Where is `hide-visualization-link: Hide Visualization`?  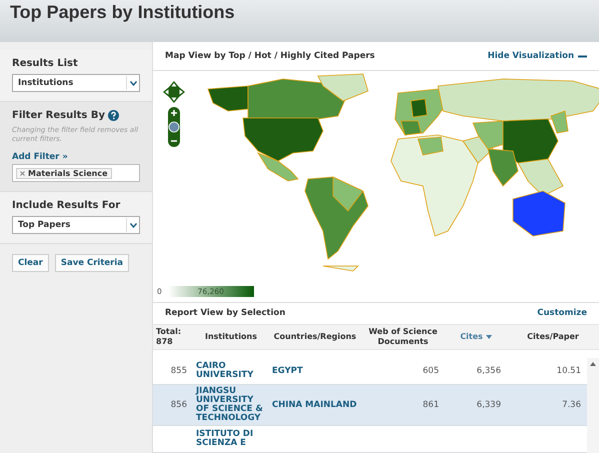 hide-visualization-link: Hide Visualization is located at coordinates (537, 56).